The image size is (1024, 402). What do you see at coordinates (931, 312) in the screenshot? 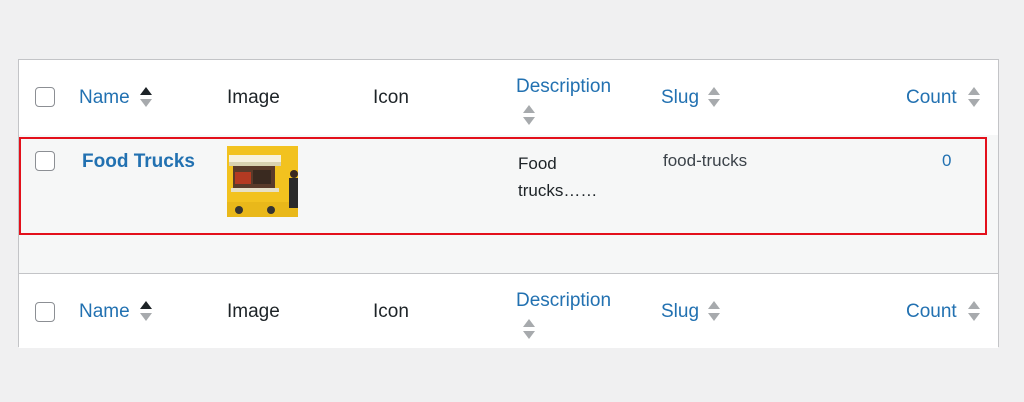
I see `column-count-footer: Count` at bounding box center [931, 312].